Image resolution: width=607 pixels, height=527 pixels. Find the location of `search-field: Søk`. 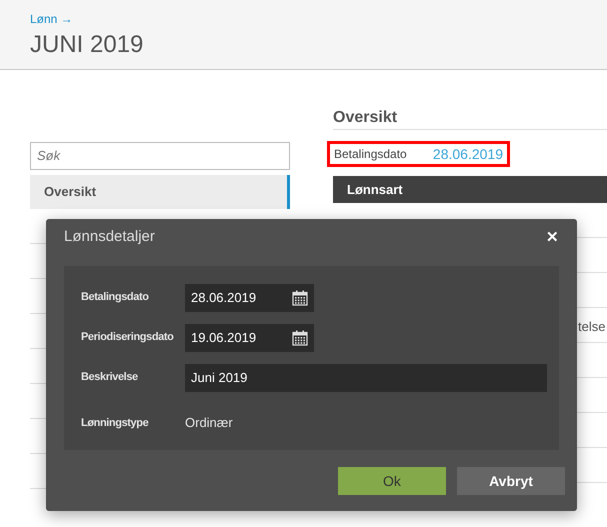

search-field: Søk is located at coordinates (160, 156).